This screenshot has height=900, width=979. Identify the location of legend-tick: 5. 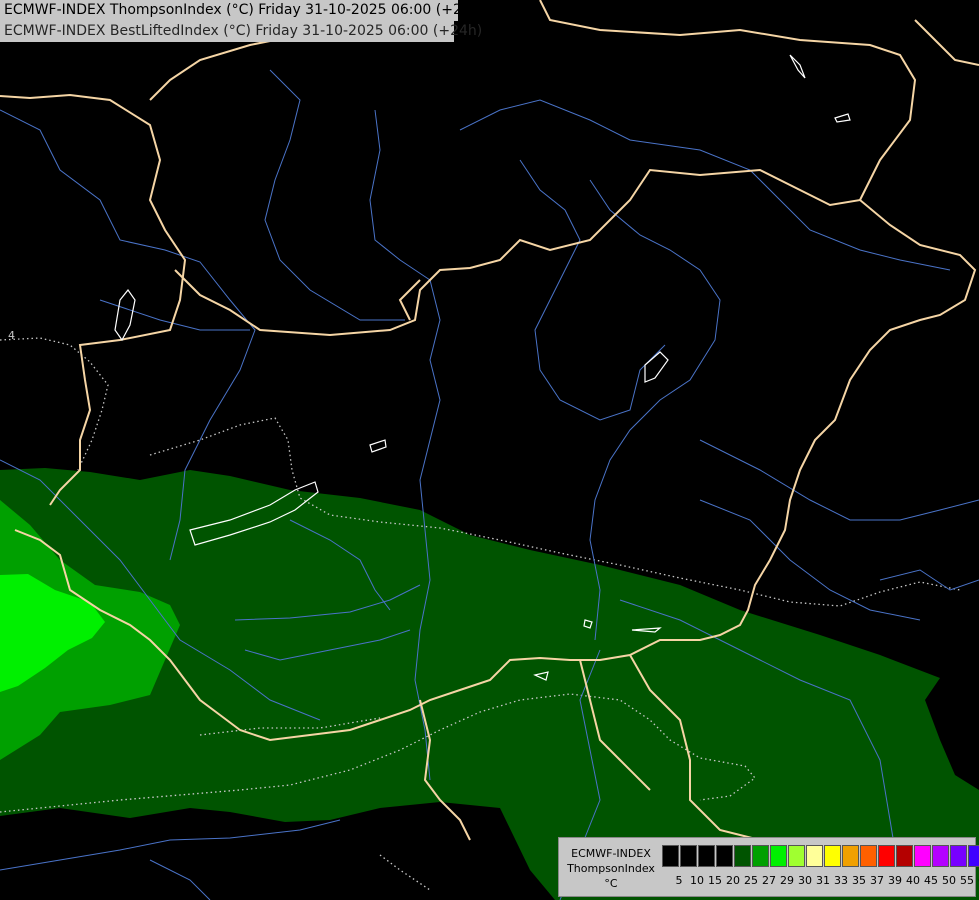
(679, 880).